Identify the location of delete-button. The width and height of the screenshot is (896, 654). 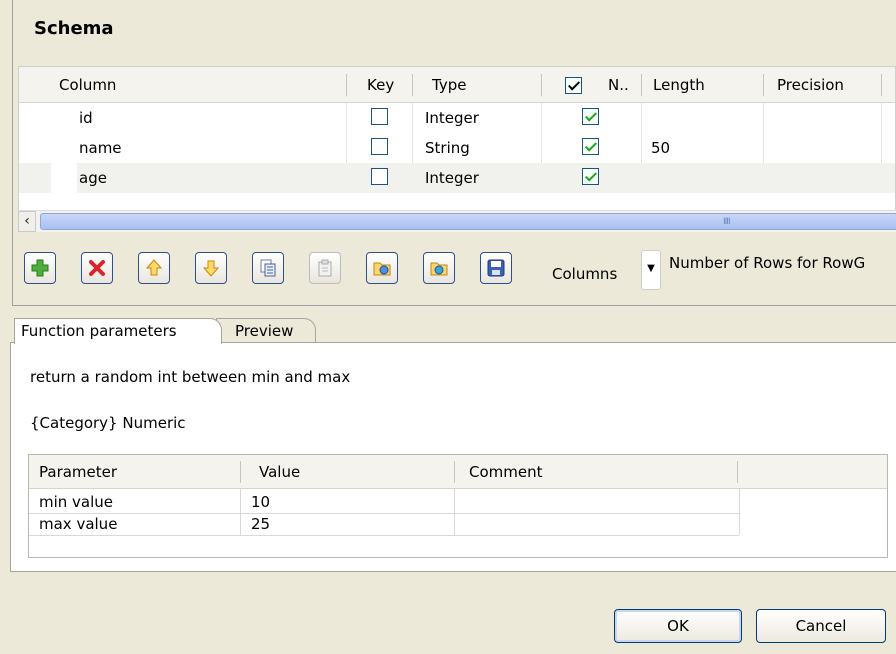
(97, 268).